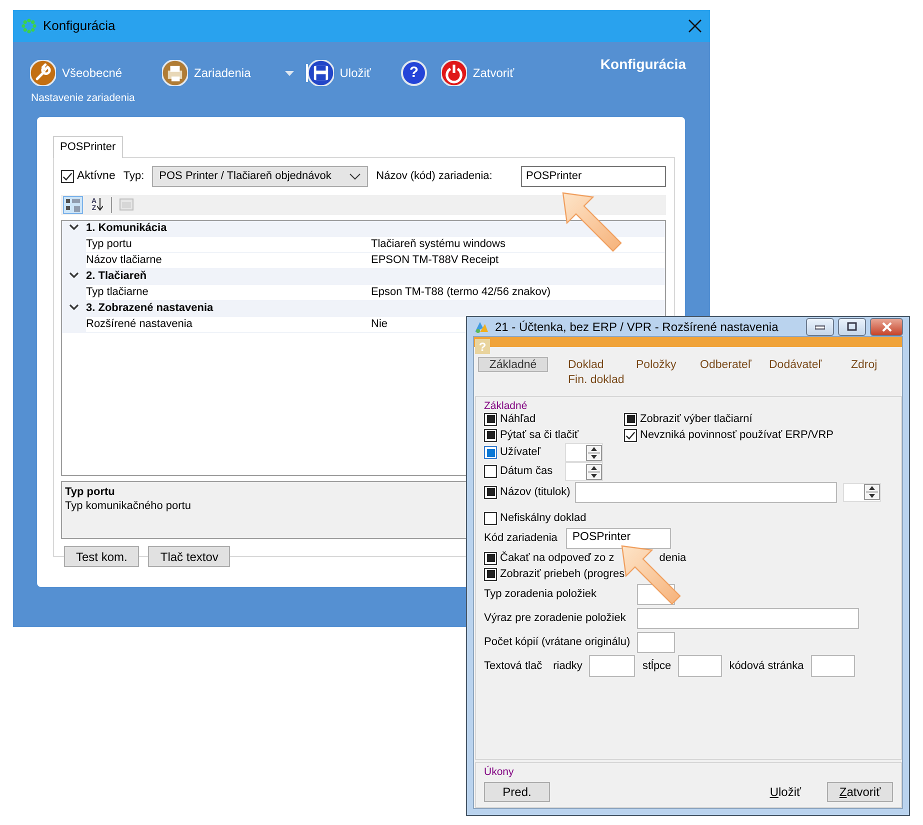  What do you see at coordinates (124, 260) in the screenshot?
I see `property-name: Názov tlačiarne` at bounding box center [124, 260].